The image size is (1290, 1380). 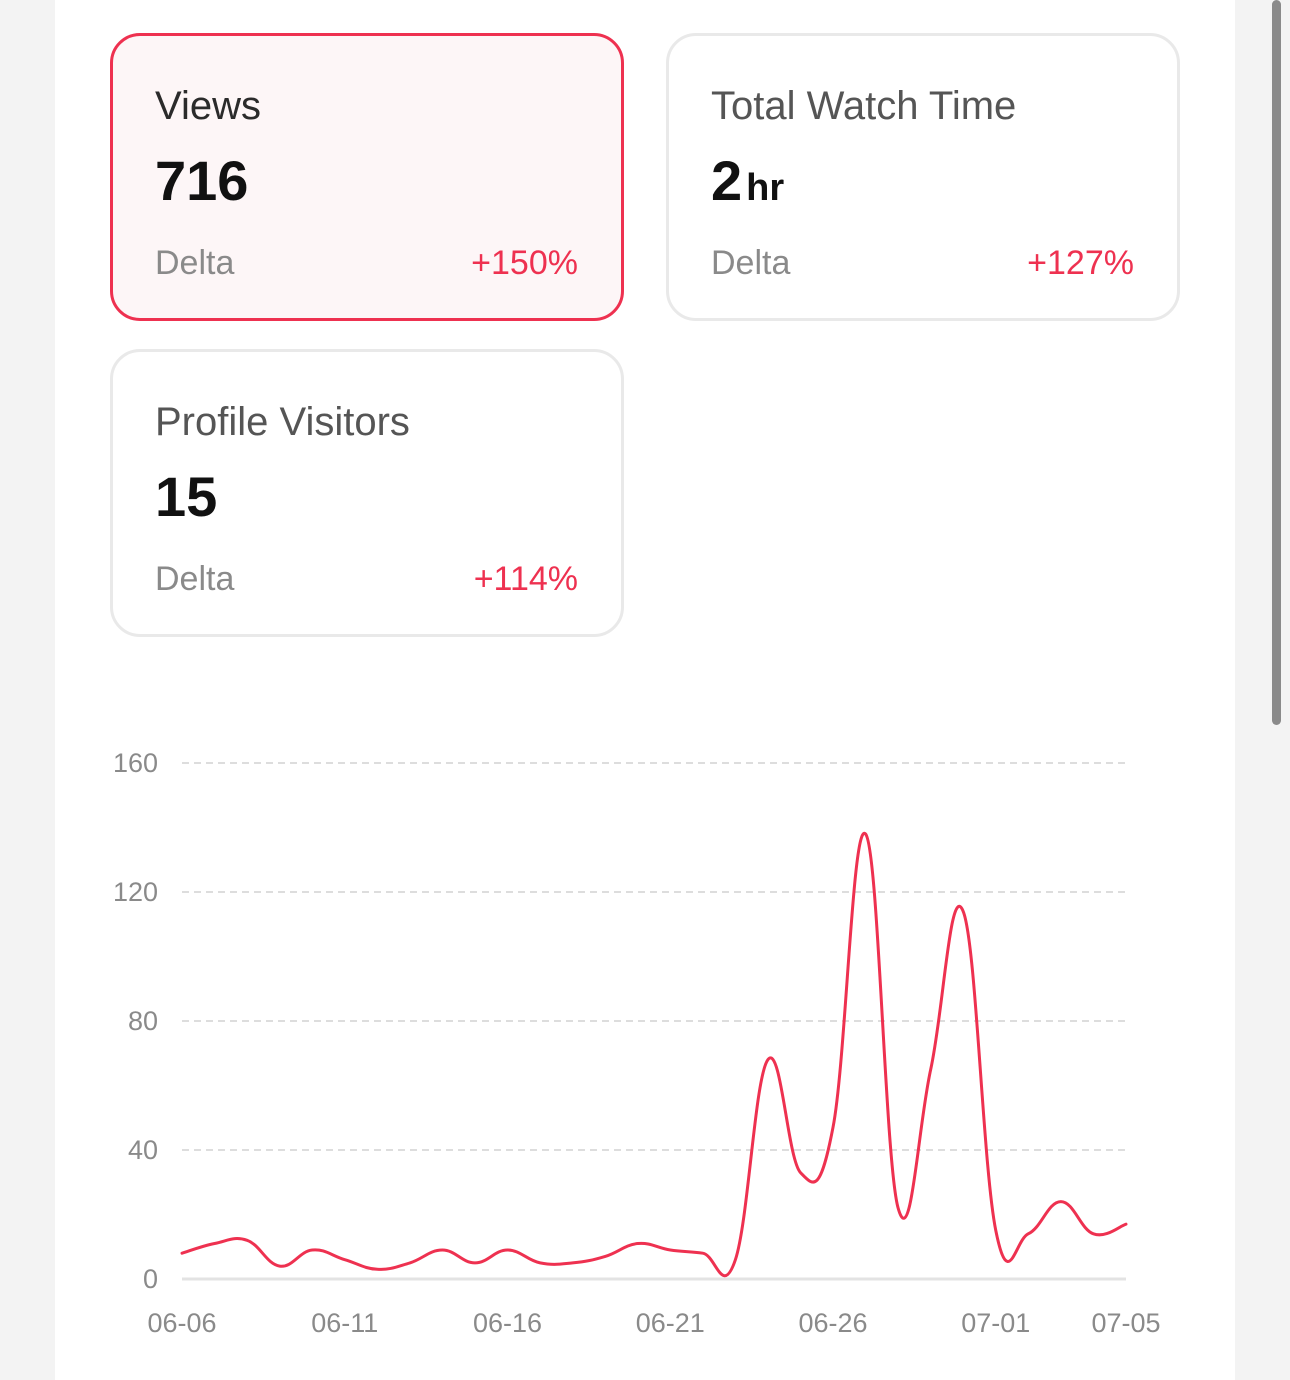 I want to click on x-tick-label: 06-16, so click(x=507, y=1323).